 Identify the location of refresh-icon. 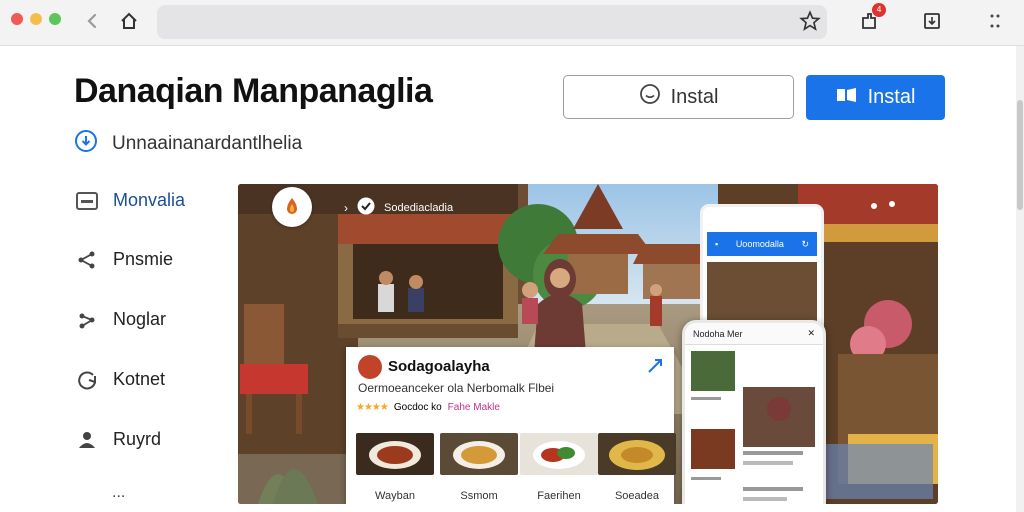
(86, 379).